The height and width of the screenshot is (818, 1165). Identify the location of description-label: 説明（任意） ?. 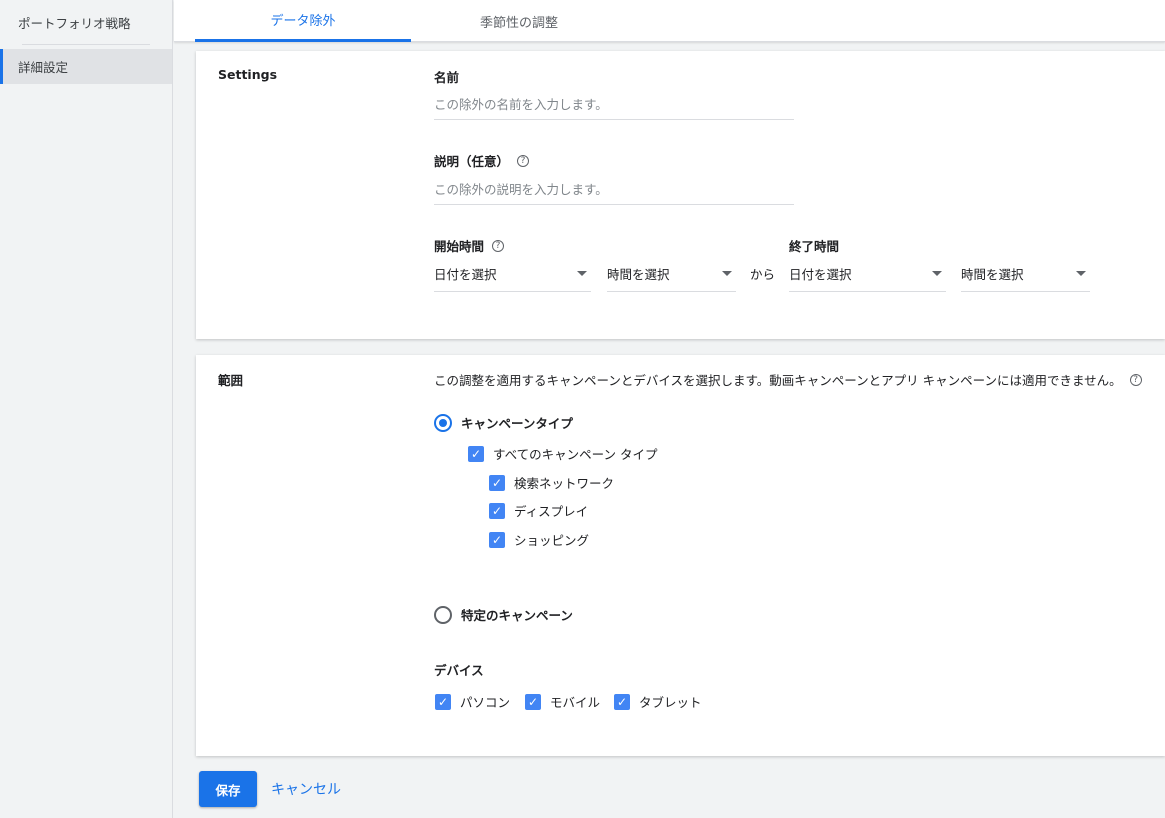
(482, 160).